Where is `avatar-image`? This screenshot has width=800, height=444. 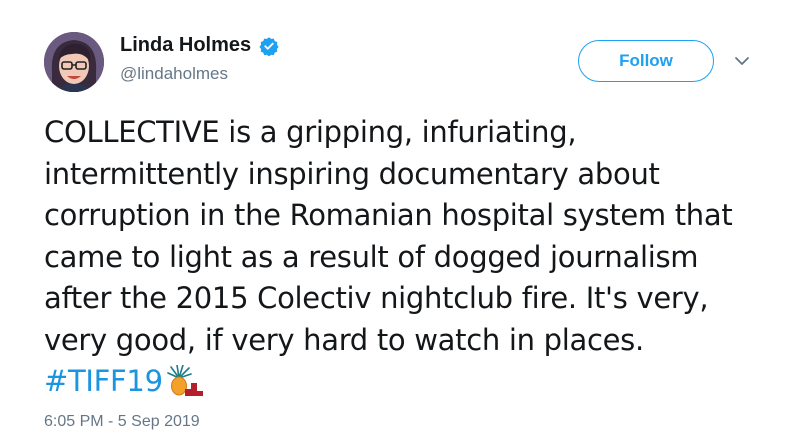 avatar-image is located at coordinates (74, 62).